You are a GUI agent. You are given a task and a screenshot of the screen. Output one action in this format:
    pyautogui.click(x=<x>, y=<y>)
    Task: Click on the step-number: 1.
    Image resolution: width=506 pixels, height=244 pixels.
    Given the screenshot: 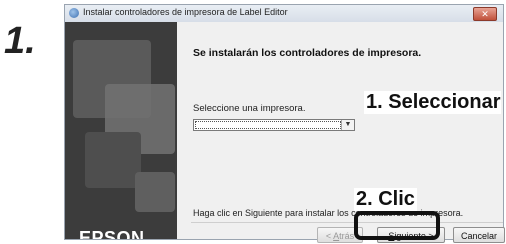 What is the action you would take?
    pyautogui.click(x=20, y=41)
    